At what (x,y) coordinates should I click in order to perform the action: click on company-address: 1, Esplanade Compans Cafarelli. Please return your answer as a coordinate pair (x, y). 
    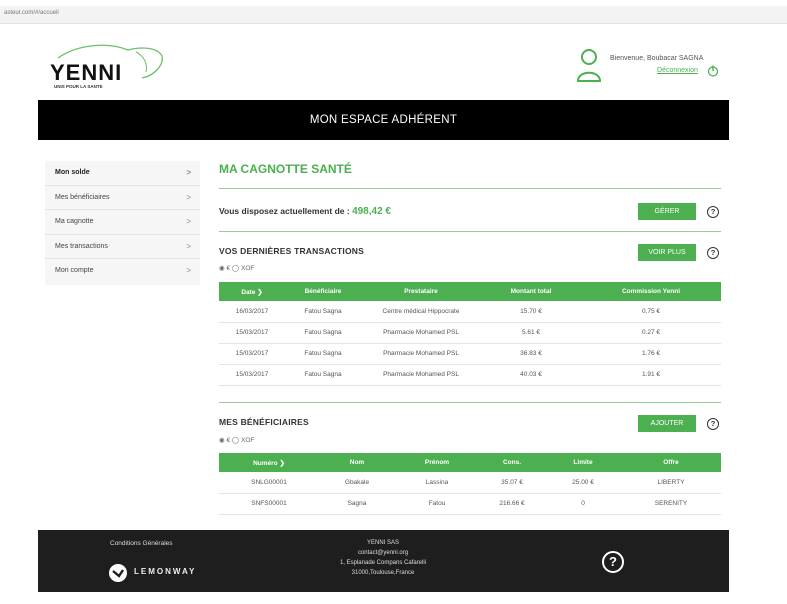
    Looking at the image, I should click on (383, 563).